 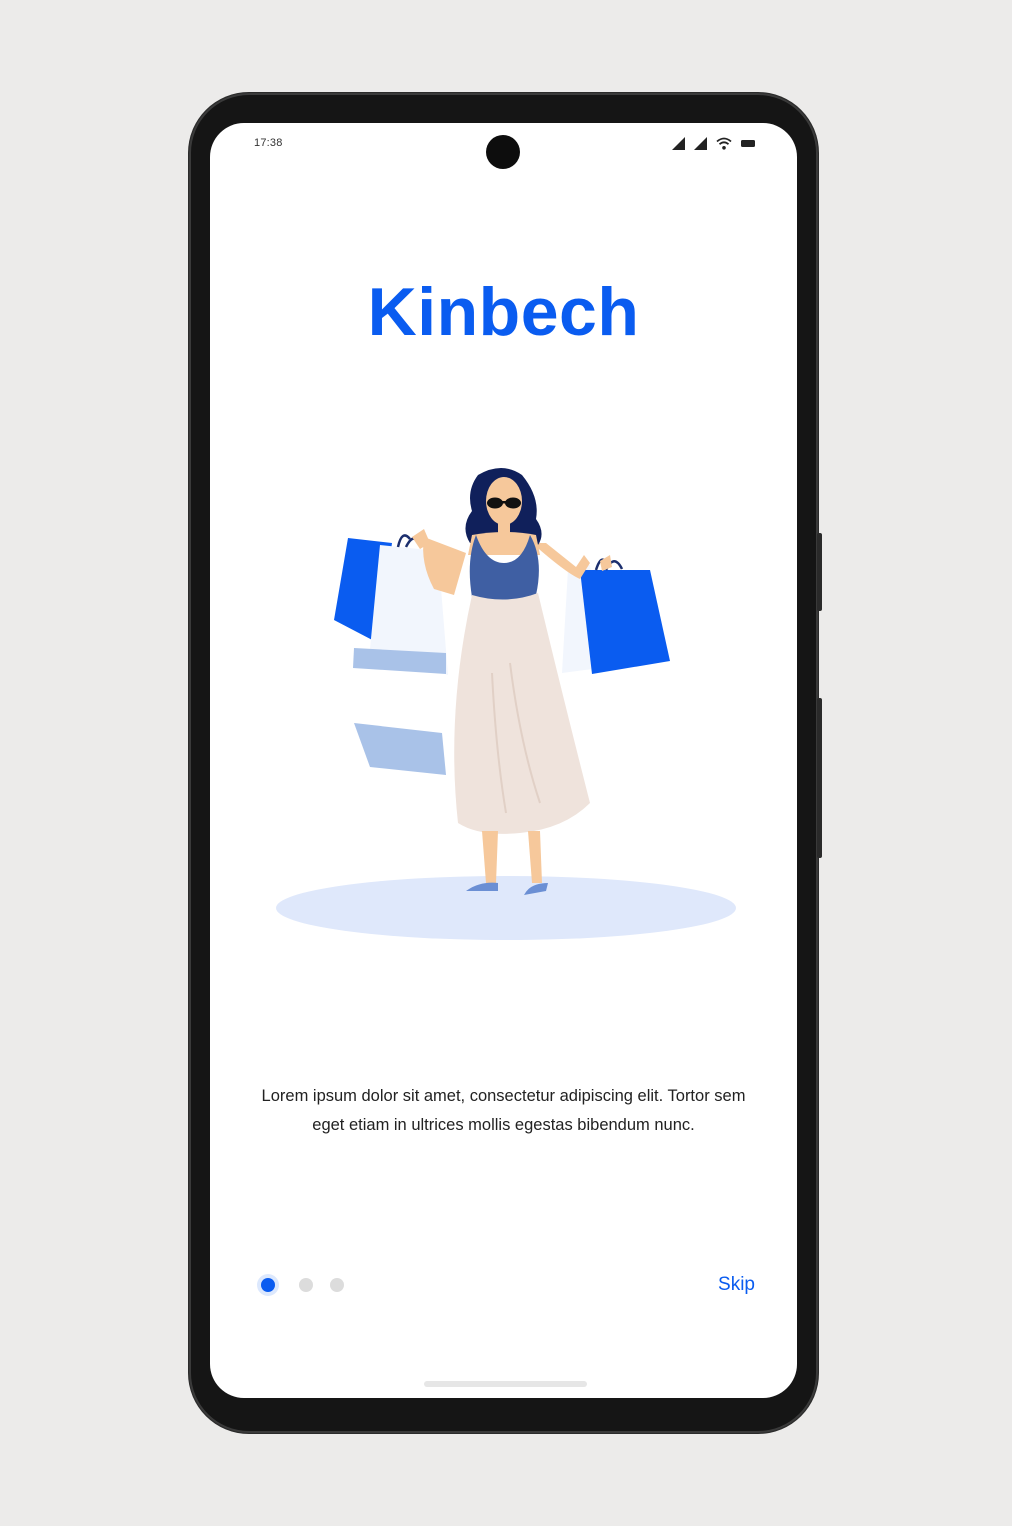 What do you see at coordinates (505, 1384) in the screenshot?
I see `home-indicator` at bounding box center [505, 1384].